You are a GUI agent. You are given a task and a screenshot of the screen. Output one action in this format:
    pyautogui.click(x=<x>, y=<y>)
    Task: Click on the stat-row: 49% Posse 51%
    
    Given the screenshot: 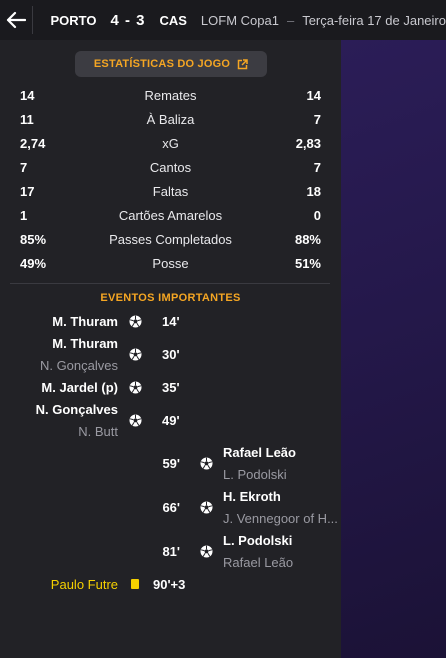 What is the action you would take?
    pyautogui.click(x=170, y=264)
    